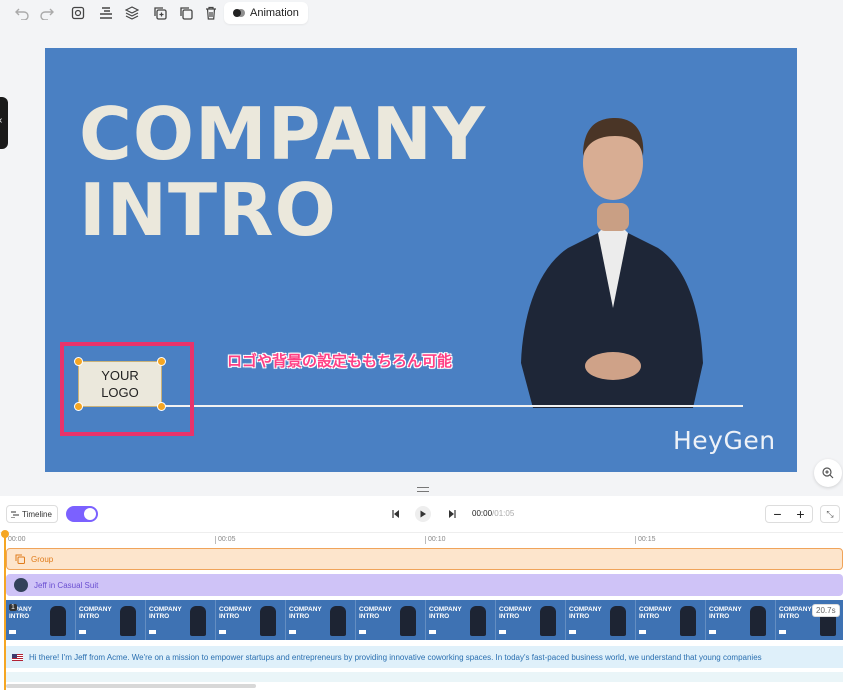 Image resolution: width=843 pixels, height=690 pixels. I want to click on editor-toolbar: Animation, so click(421, 14).